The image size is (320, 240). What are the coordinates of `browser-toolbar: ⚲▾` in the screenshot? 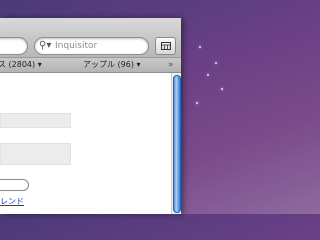 It's located at (90, 38).